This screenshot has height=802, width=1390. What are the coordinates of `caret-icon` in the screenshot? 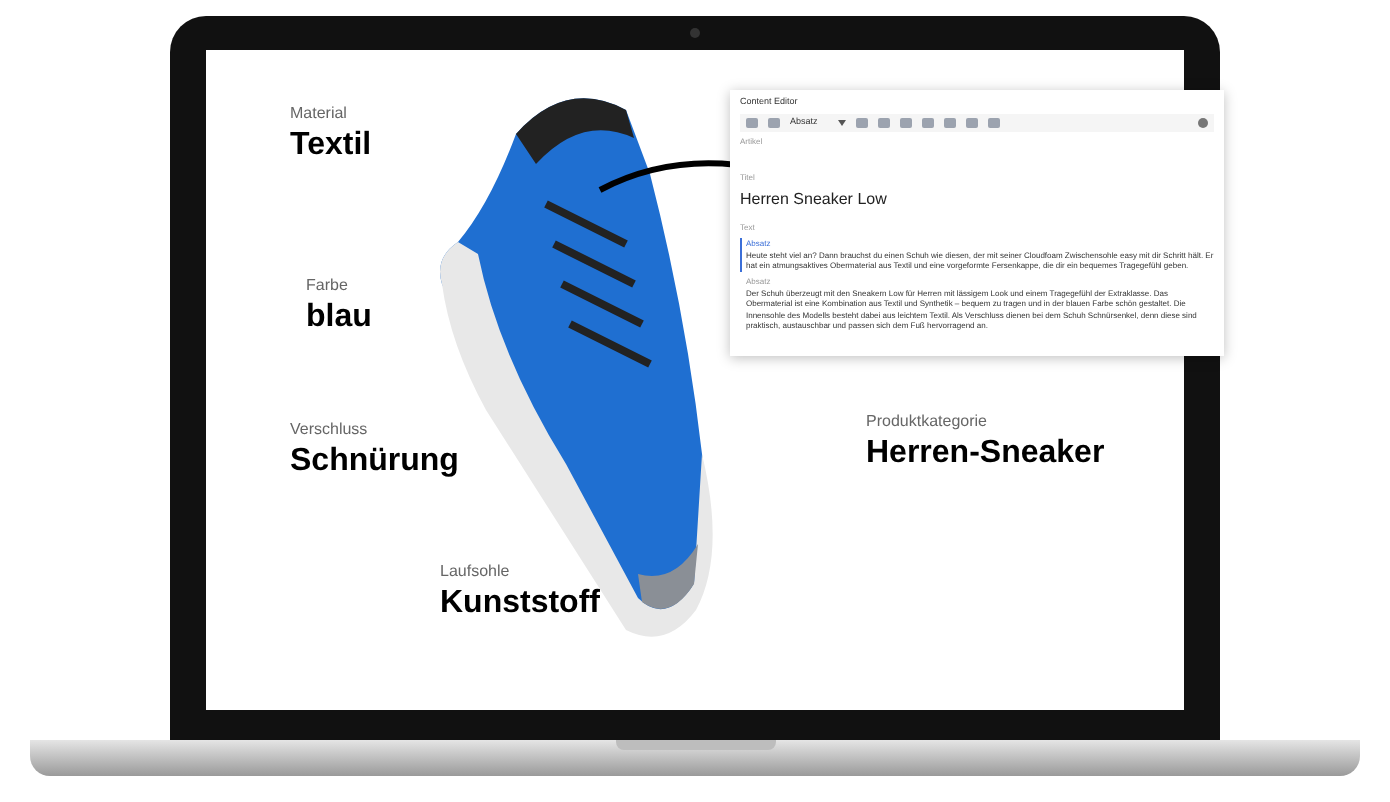 It's located at (842, 122).